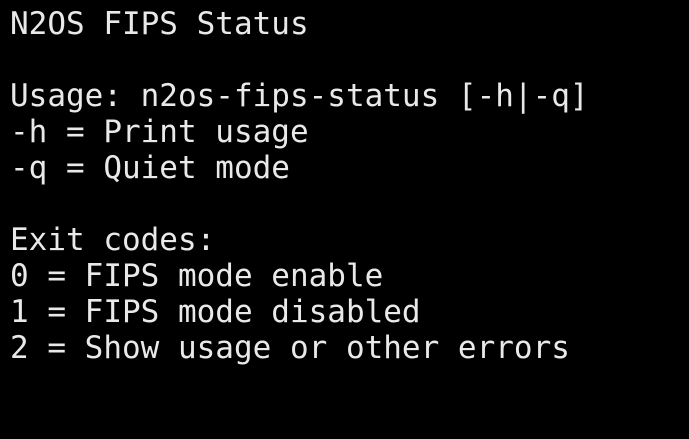  I want to click on usage-line: Usage: n2os-fips-status [-h|-q], so click(299, 96).